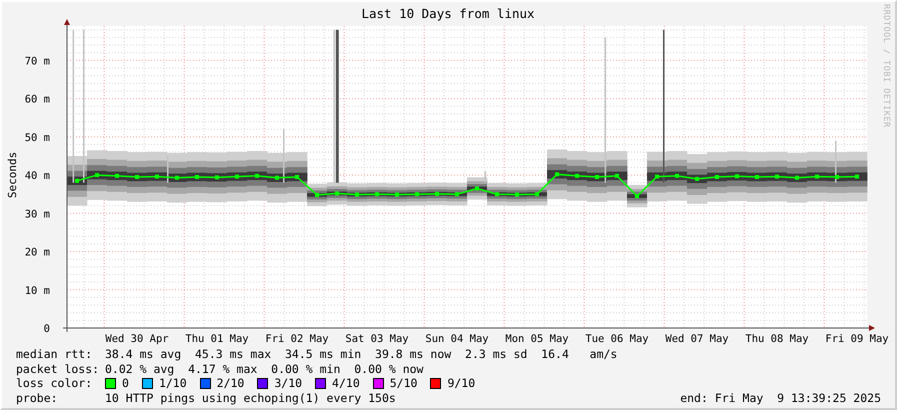  I want to click on legend-text: 1/10, so click(172, 383).